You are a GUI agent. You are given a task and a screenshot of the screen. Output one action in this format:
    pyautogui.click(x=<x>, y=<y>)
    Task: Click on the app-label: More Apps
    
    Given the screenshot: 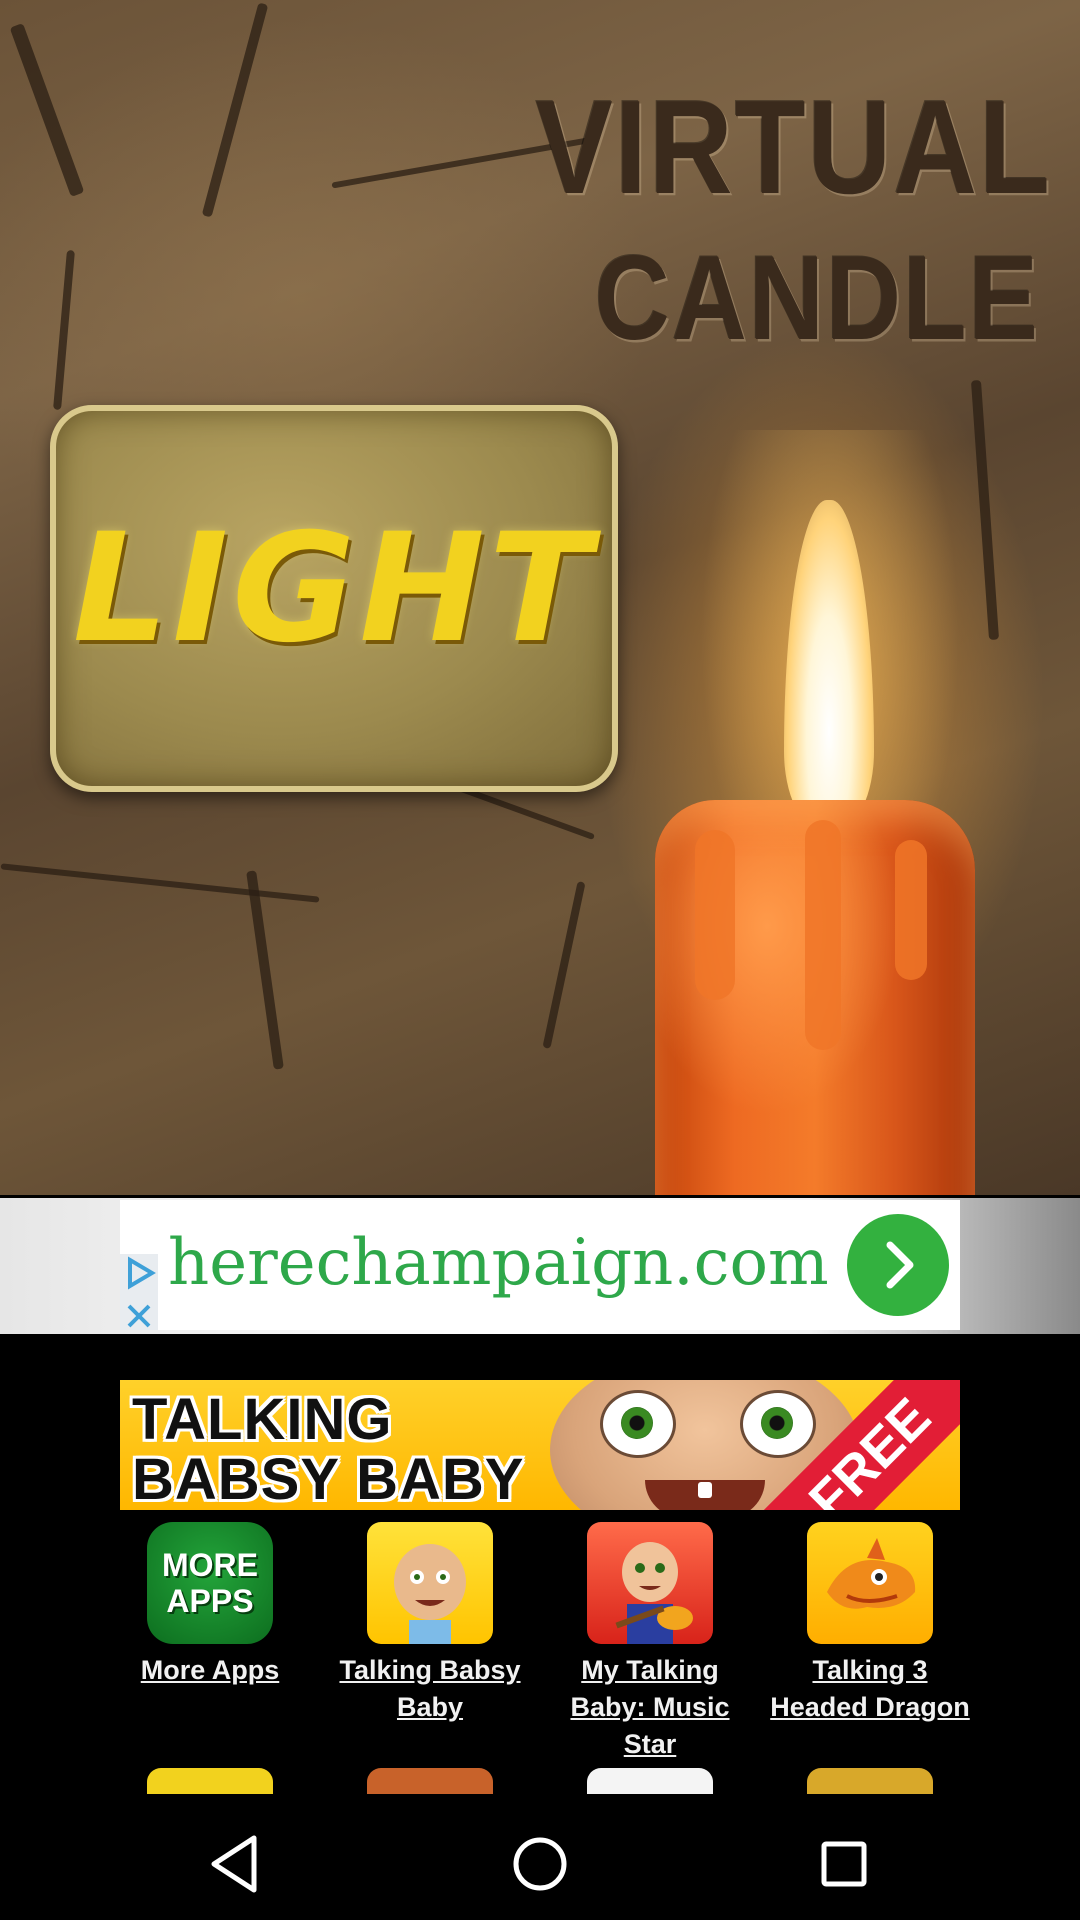 What is the action you would take?
    pyautogui.click(x=210, y=1670)
    